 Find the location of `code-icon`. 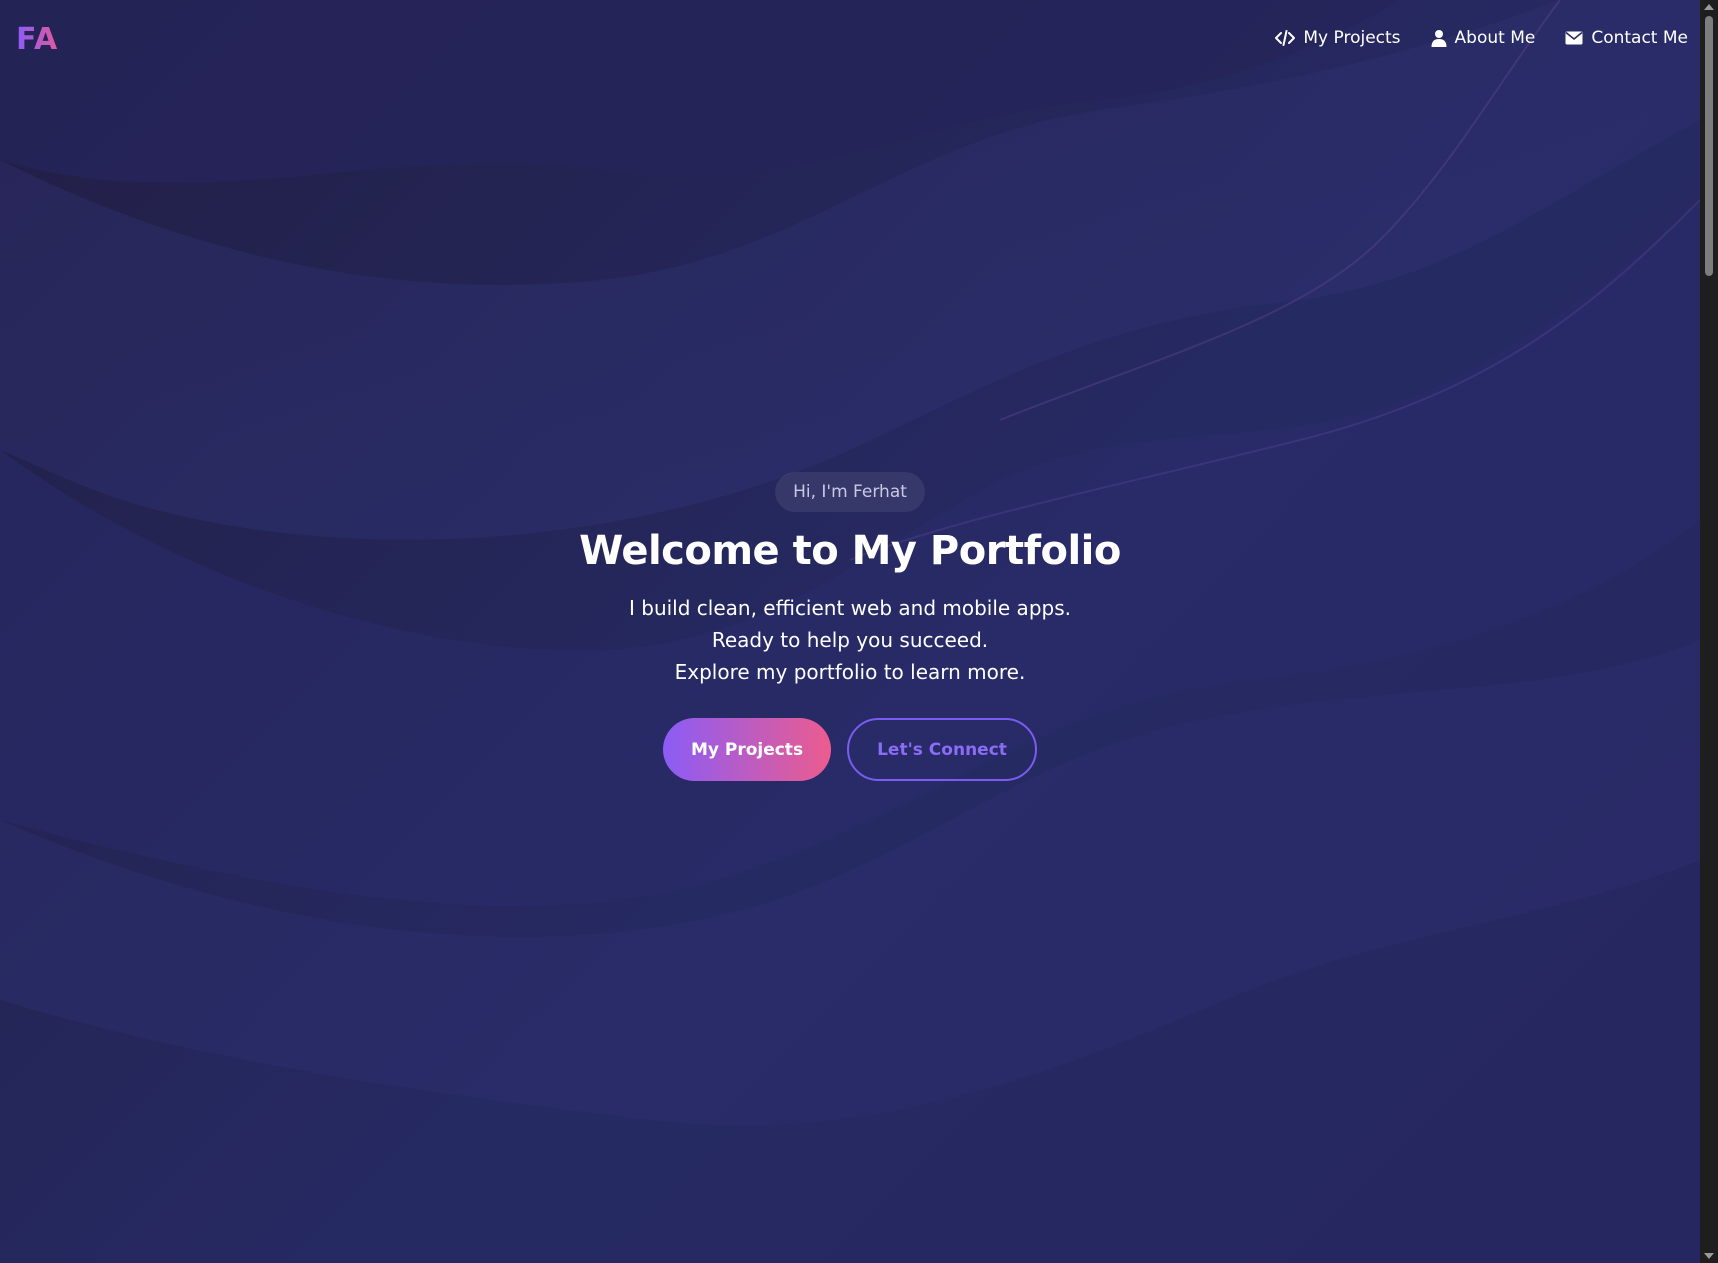

code-icon is located at coordinates (1285, 38).